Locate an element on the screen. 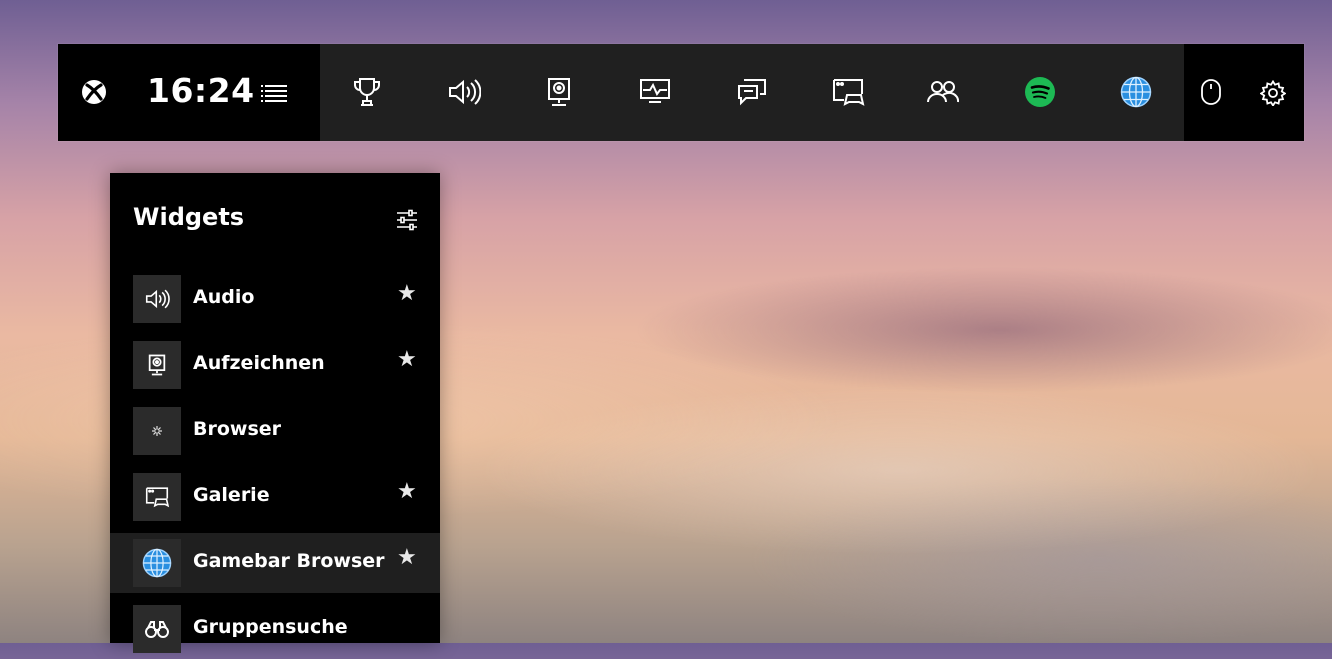 The width and height of the screenshot is (1332, 659). widget-item-galerie: Galerie ★ is located at coordinates (275, 497).